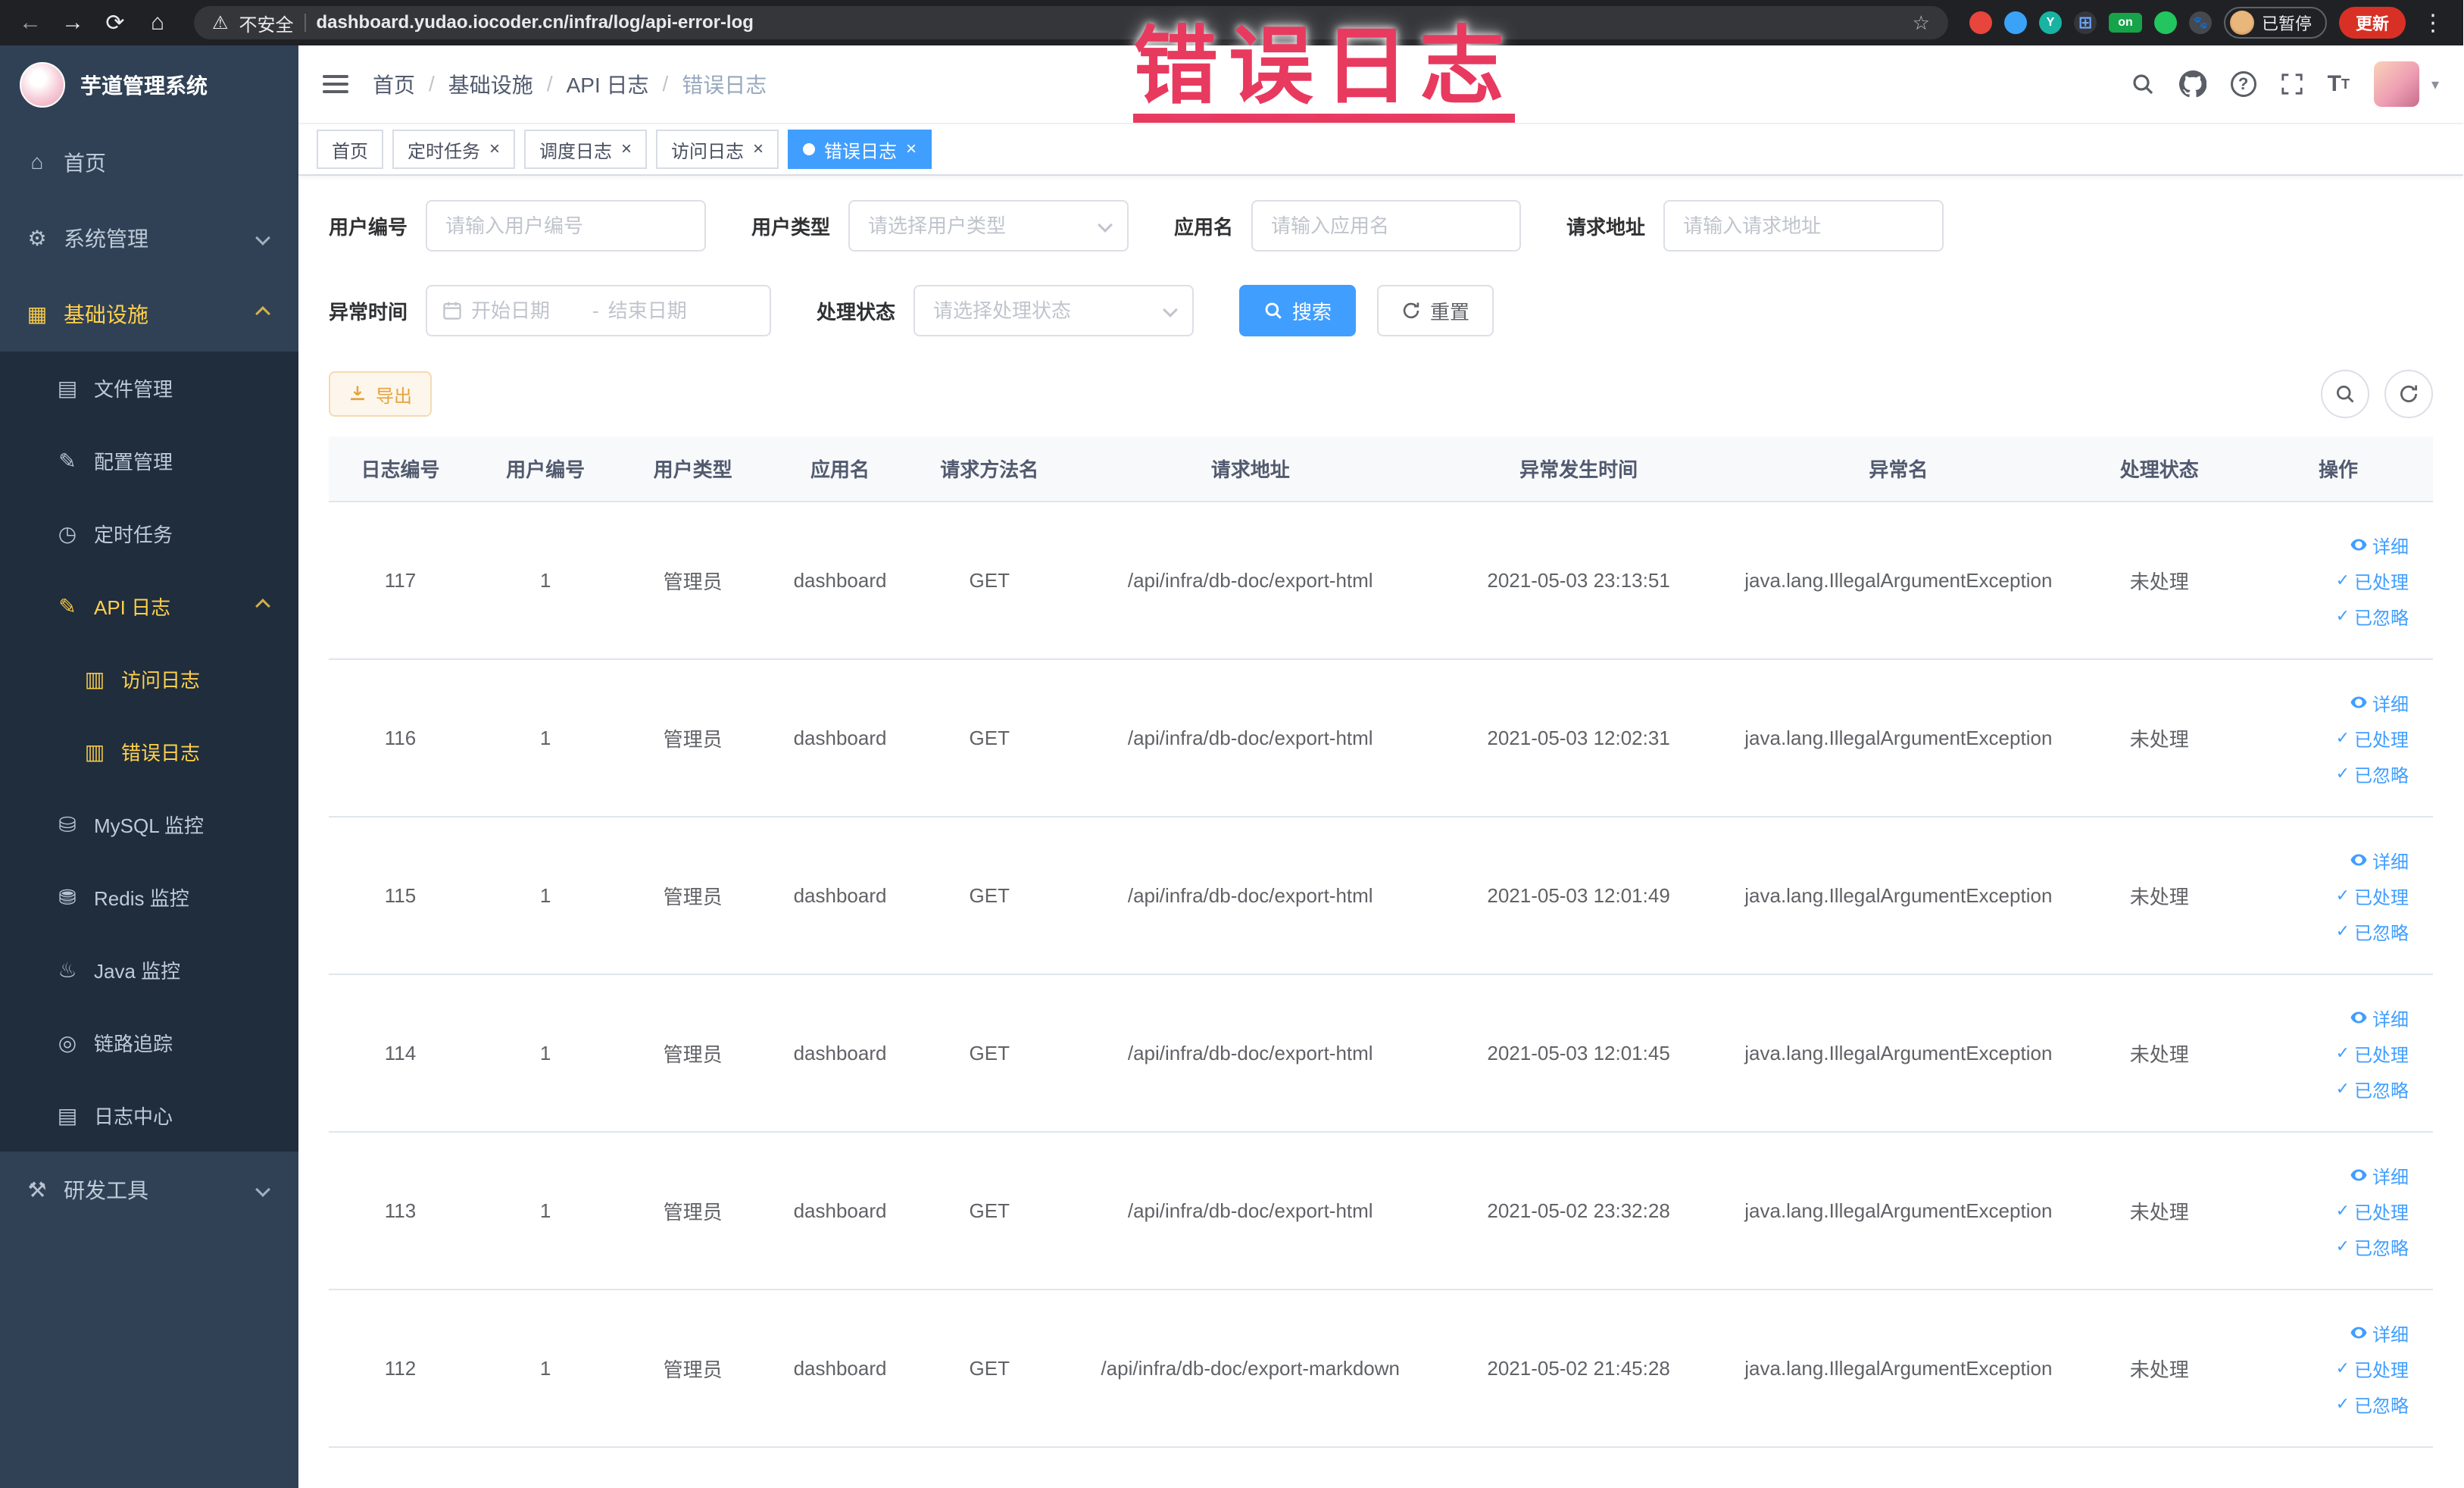 Image resolution: width=2464 pixels, height=1488 pixels. Describe the element at coordinates (266, 23) in the screenshot. I see `security-label: 不安全` at that location.